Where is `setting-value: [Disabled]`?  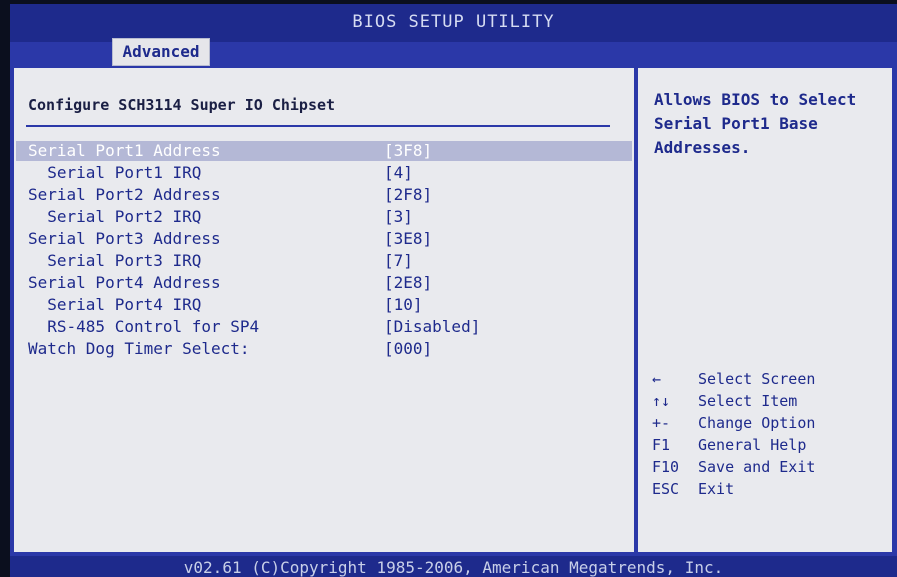
setting-value: [Disabled] is located at coordinates (432, 327).